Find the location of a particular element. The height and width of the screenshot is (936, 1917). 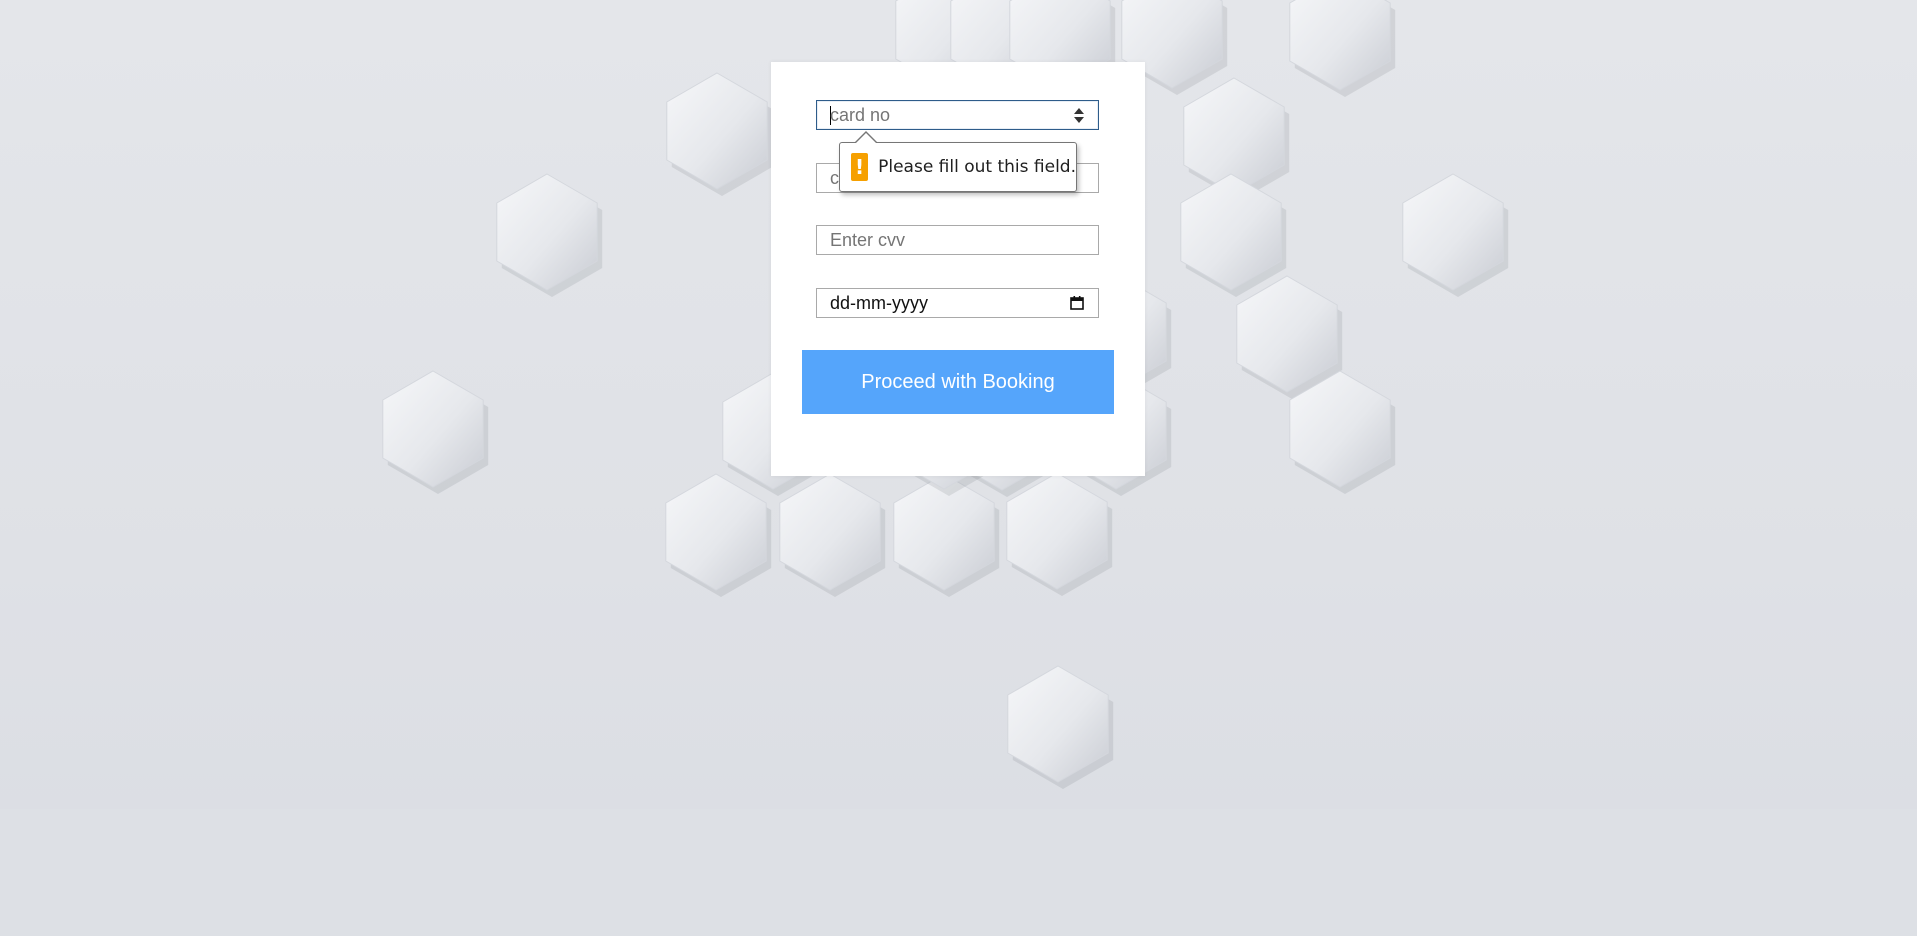

card-holder-placeholder: c is located at coordinates (834, 177).